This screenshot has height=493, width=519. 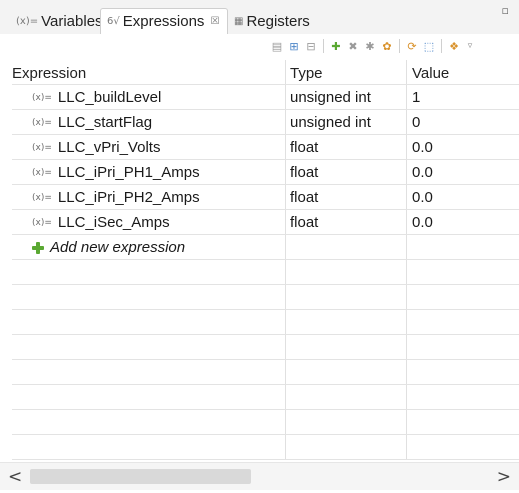 I want to click on show-type-names-icon: ▤, so click(x=277, y=46).